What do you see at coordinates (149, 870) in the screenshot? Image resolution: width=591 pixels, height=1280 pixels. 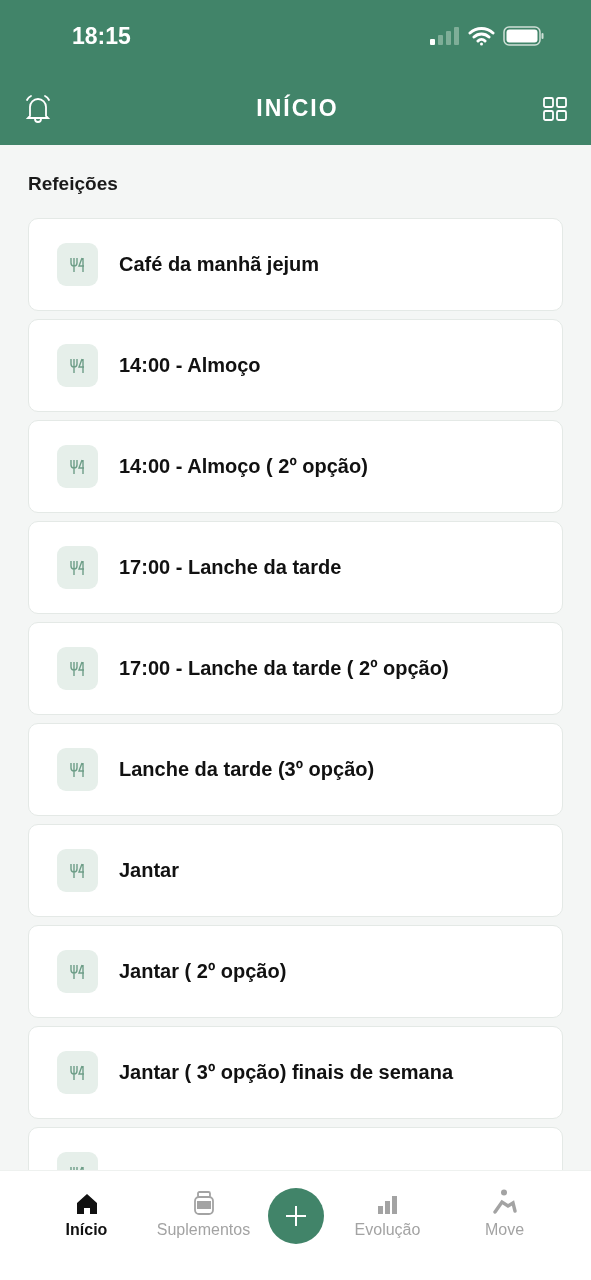 I see `meal-title: Jantar` at bounding box center [149, 870].